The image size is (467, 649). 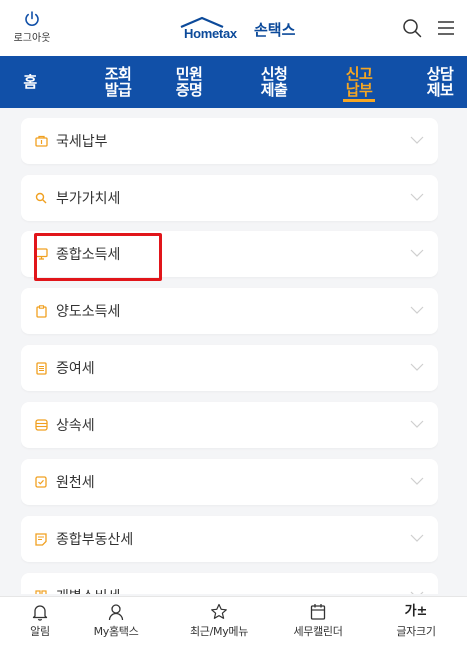 I want to click on bottom-tab-label: My홈택스, so click(x=116, y=631).